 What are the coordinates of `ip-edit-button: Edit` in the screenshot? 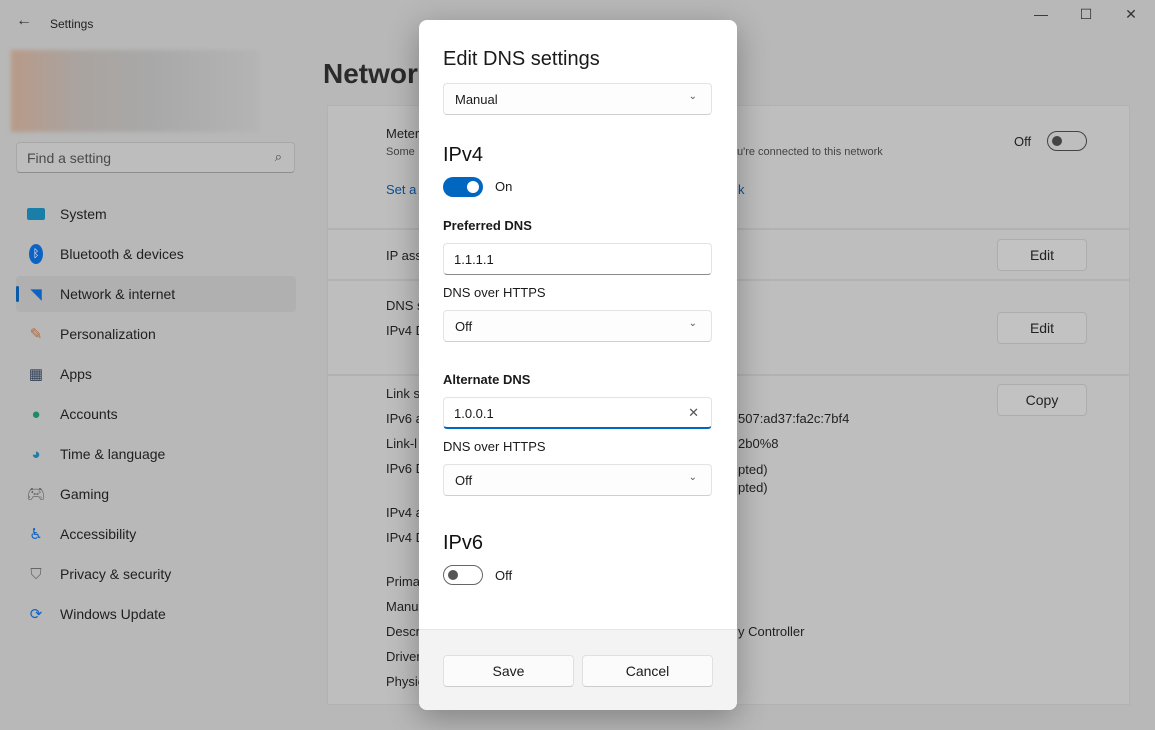 It's located at (1042, 255).